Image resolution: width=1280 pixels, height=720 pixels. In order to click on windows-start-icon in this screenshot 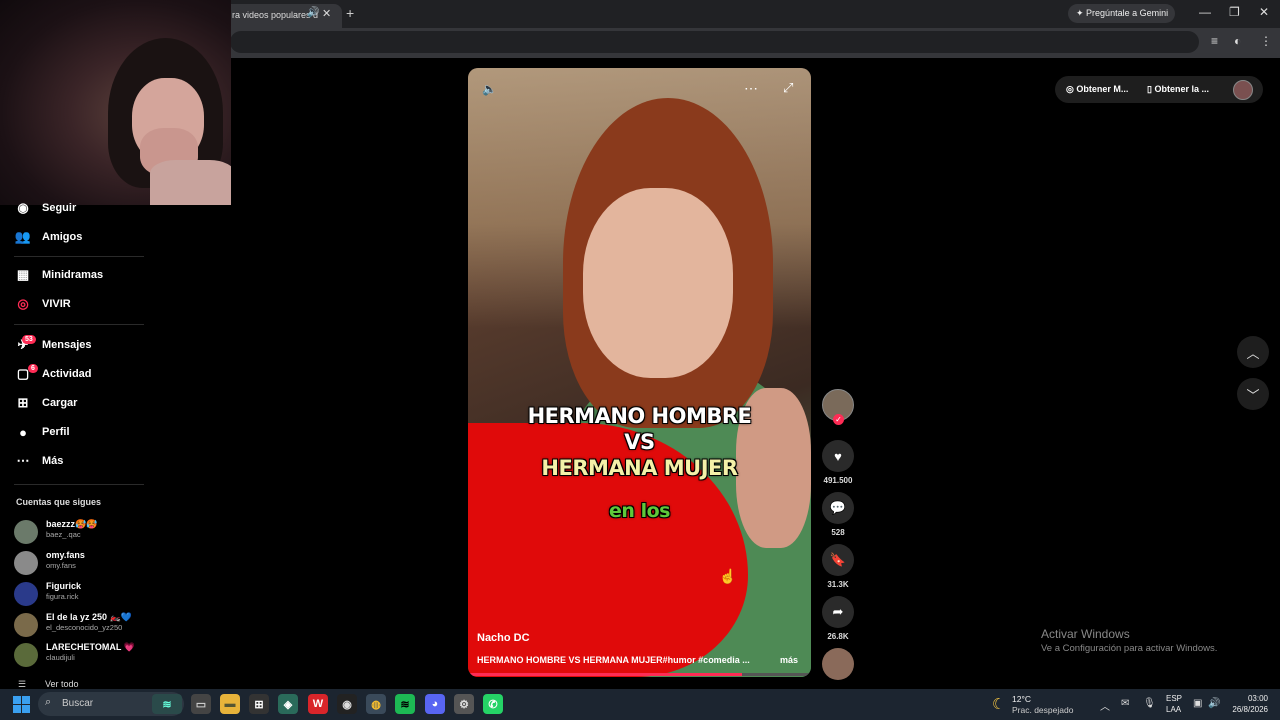, I will do `click(21, 704)`.